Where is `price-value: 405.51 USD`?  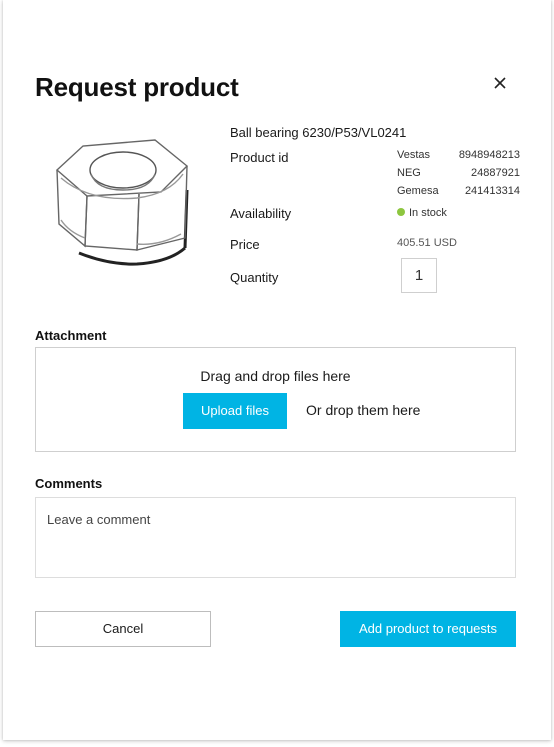 price-value: 405.51 USD is located at coordinates (427, 243).